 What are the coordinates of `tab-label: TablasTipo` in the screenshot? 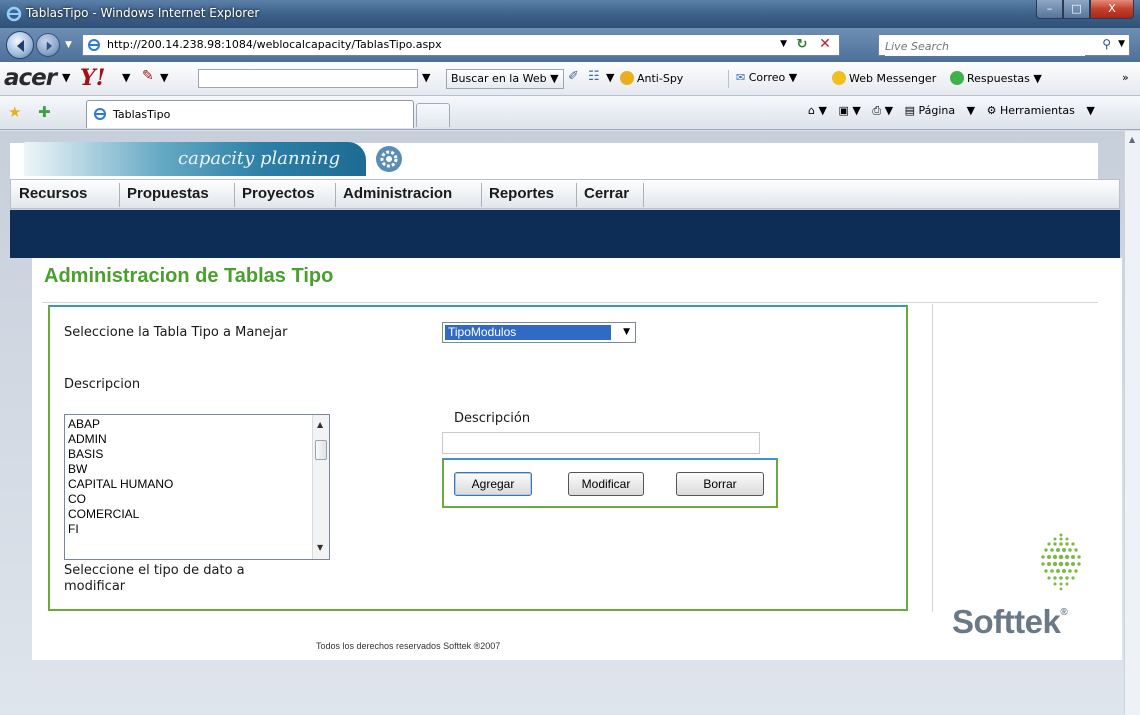 It's located at (142, 114).